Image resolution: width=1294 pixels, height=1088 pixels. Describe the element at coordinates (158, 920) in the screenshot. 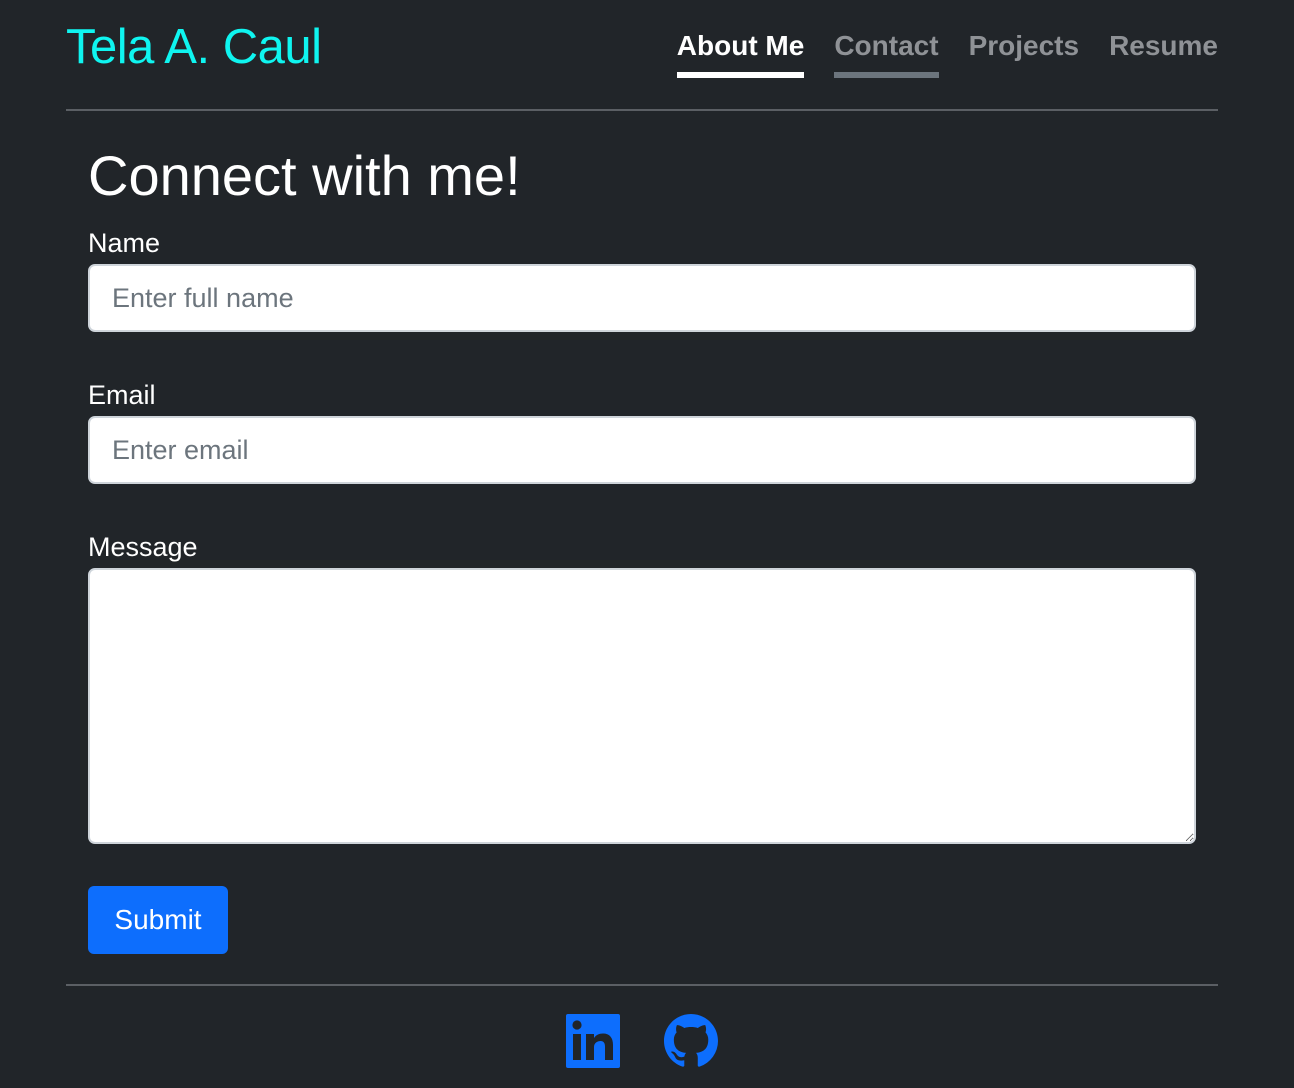

I see `submit-button: Submit` at that location.